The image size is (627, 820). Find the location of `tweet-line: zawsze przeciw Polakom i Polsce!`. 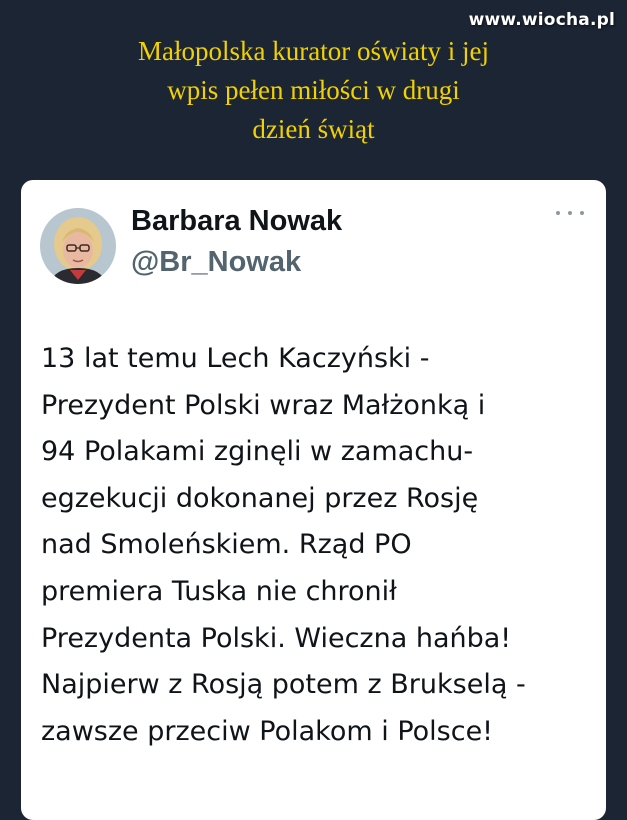

tweet-line: zawsze przeciw Polakom i Polsce! is located at coordinates (267, 731).